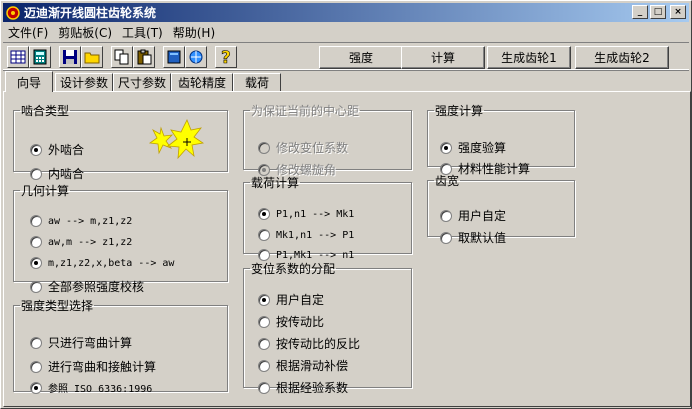  Describe the element at coordinates (529, 57) in the screenshot. I see `generate-gear1-button: 生成齿轮1` at that location.